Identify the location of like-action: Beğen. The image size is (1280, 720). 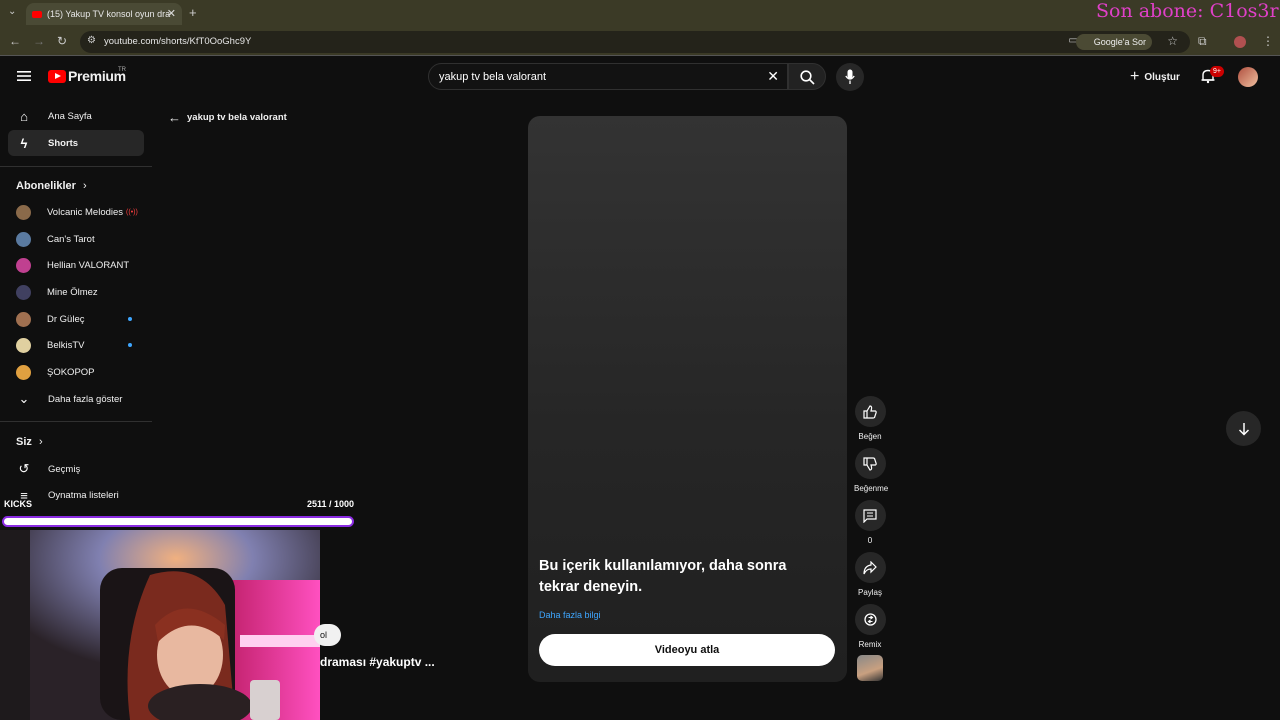
(870, 418).